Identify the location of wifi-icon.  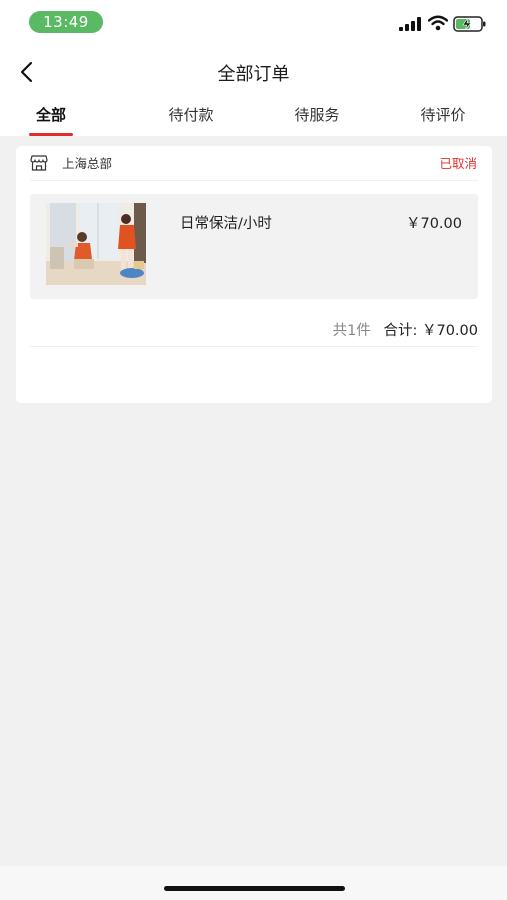
(438, 23).